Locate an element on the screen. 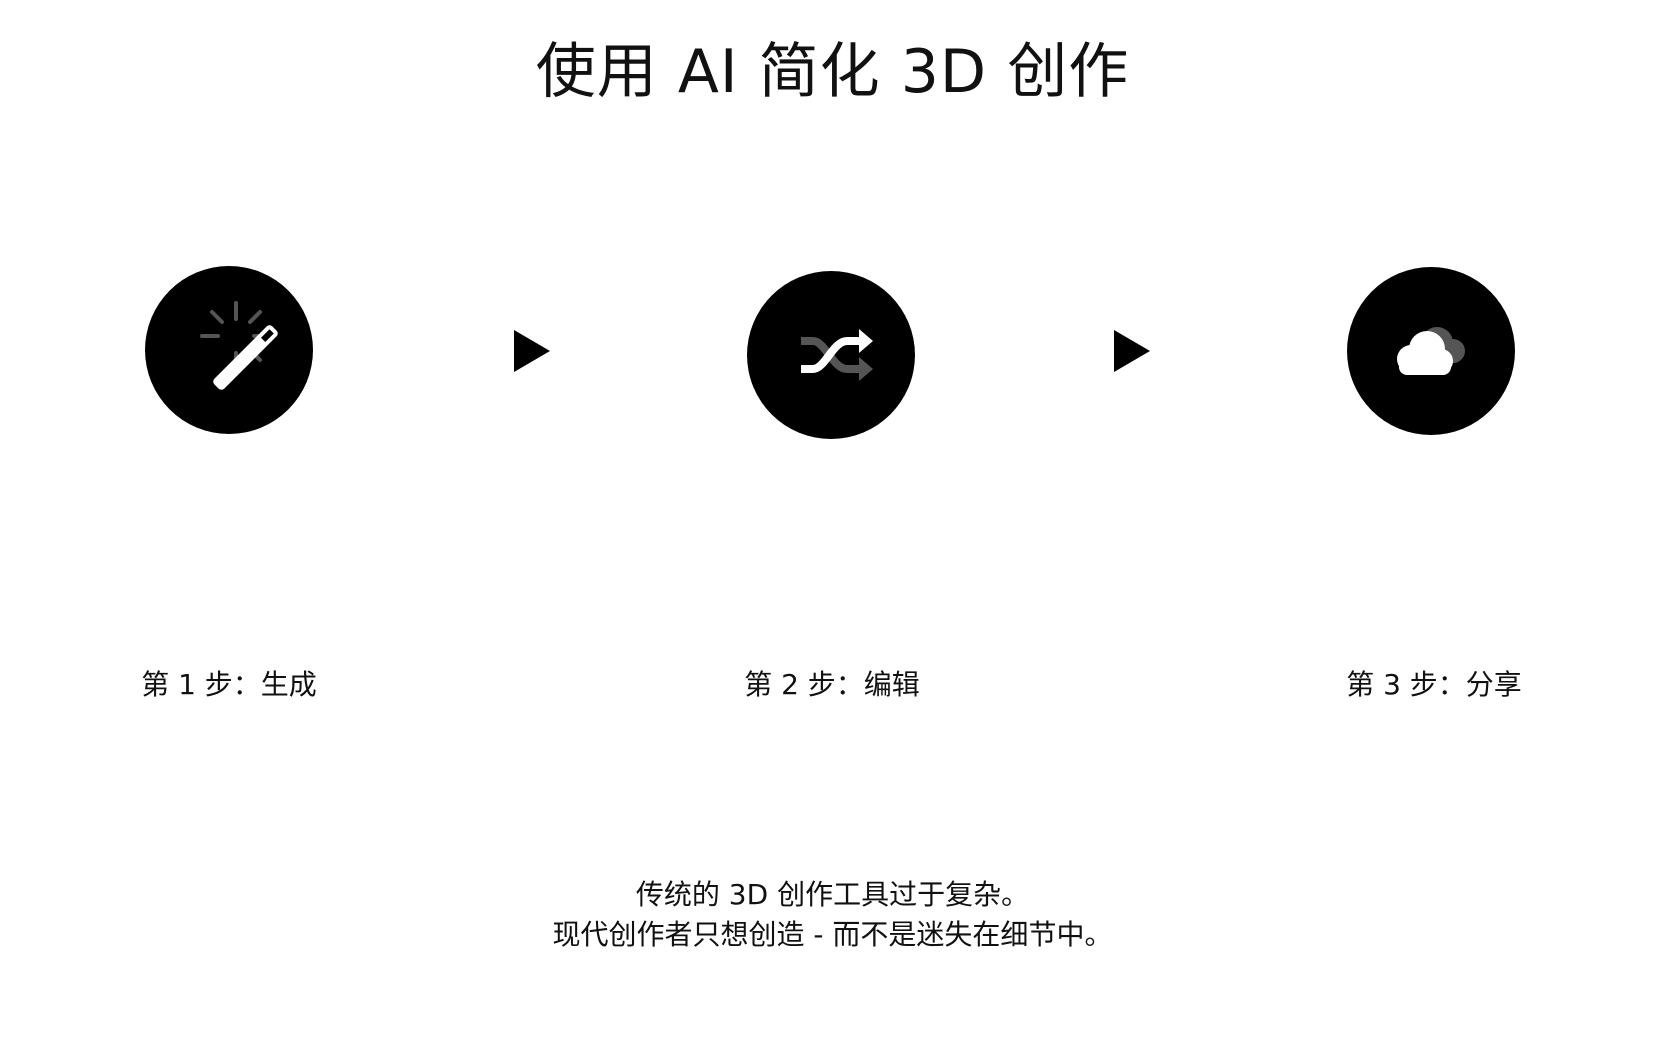 Image resolution: width=1665 pixels, height=1040 pixels. step-3-label: 第 3 步：分享 is located at coordinates (1434, 684).